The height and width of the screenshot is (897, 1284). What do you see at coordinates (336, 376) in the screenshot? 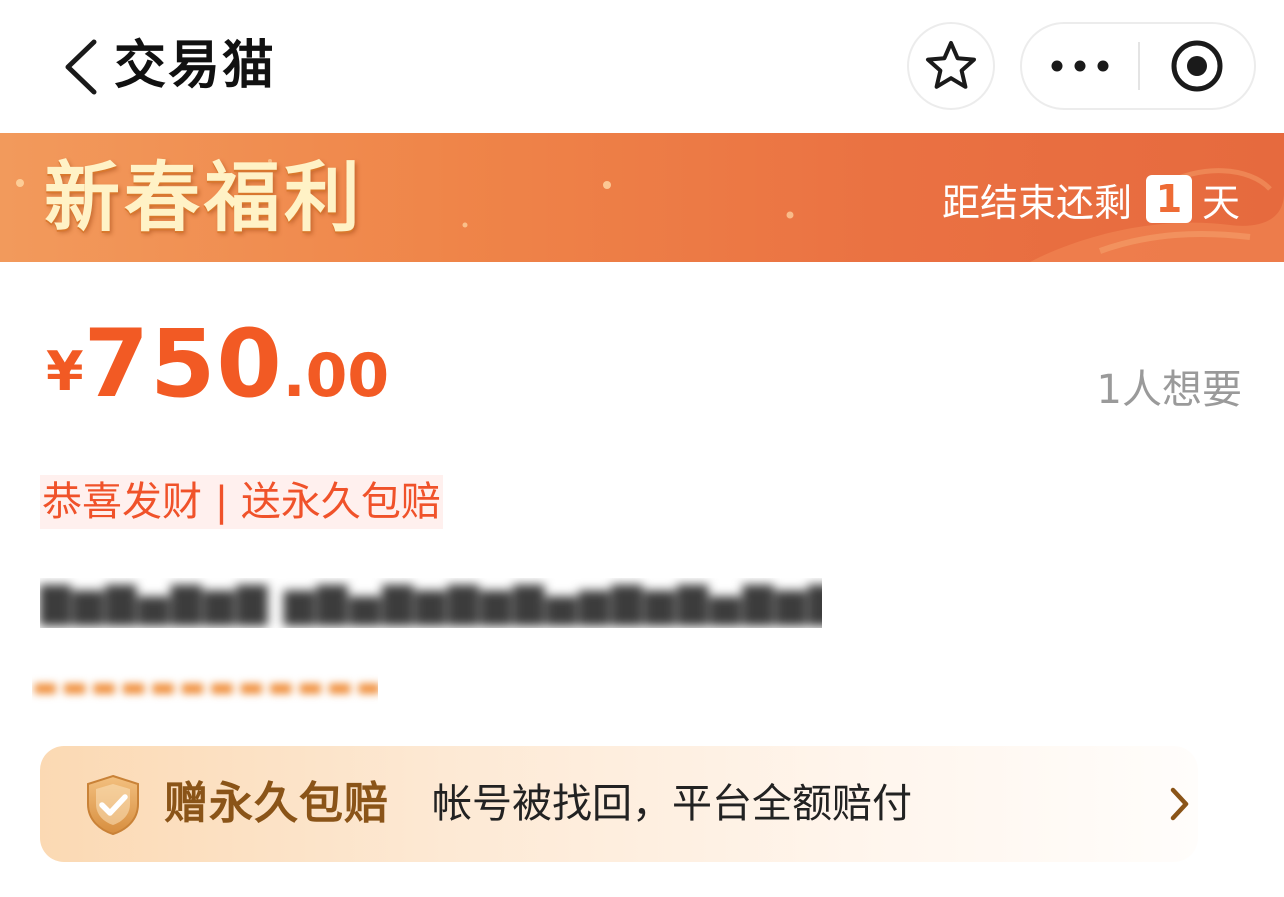
I see `price-decimal: .00` at bounding box center [336, 376].